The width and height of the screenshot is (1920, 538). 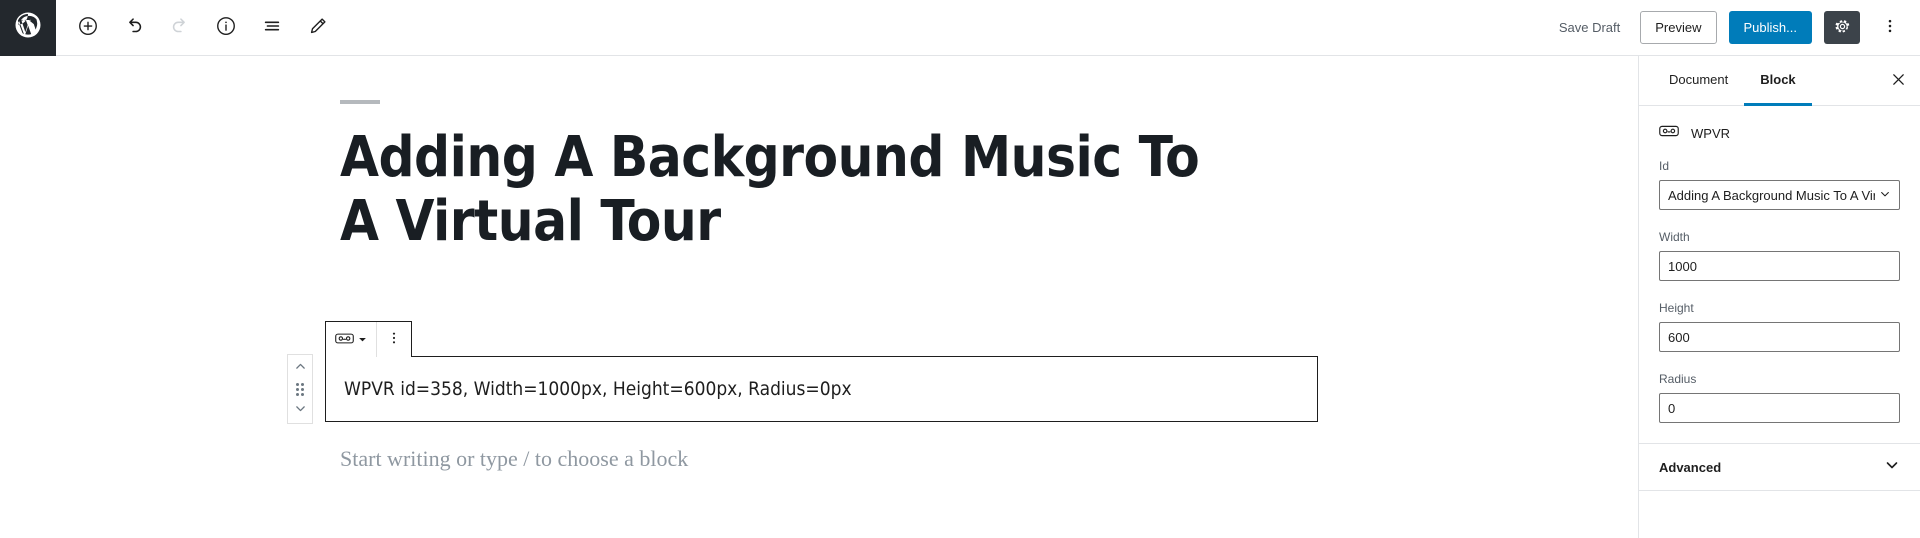 I want to click on redo-icon, so click(x=180, y=27).